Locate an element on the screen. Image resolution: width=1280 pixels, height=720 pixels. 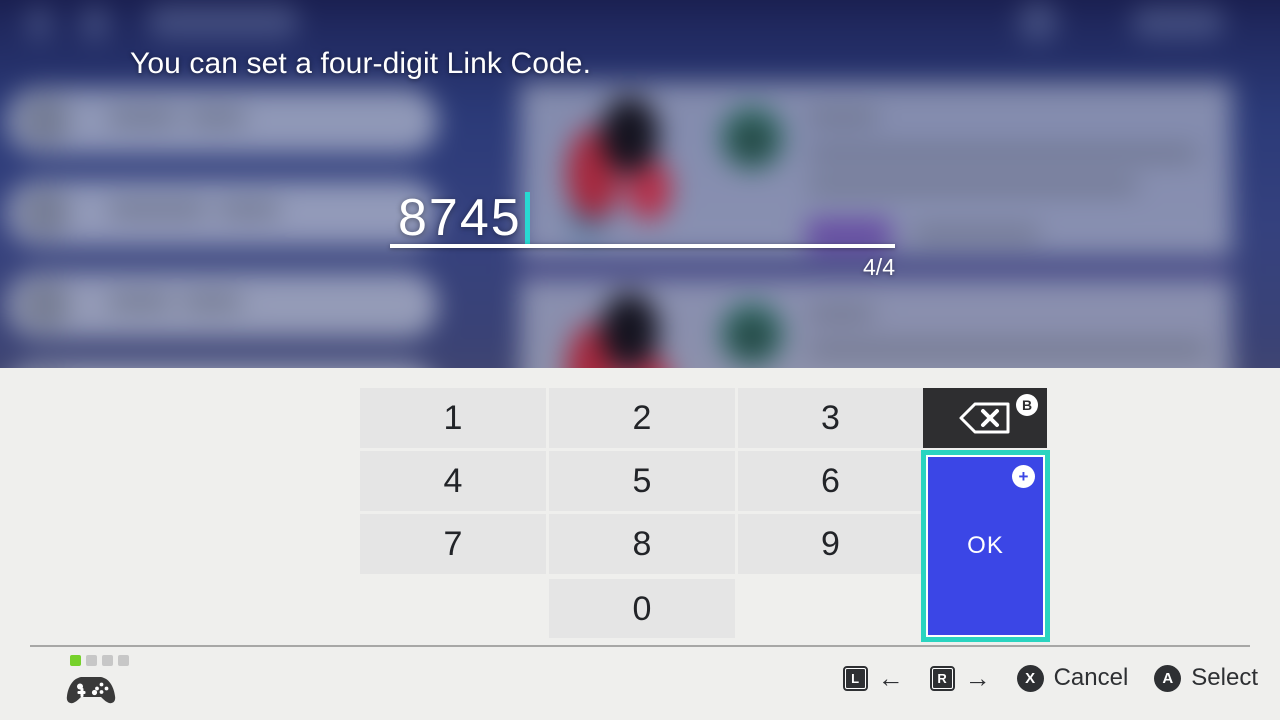
ok-key-face: + OK is located at coordinates (985, 546).